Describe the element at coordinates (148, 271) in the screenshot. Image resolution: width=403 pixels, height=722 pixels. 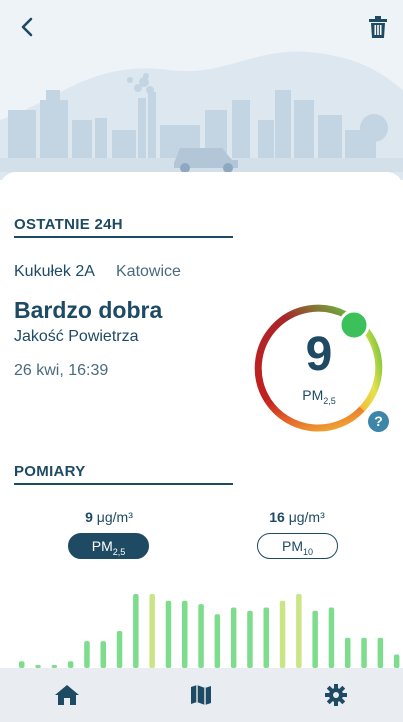
I see `station-city: Katowice` at that location.